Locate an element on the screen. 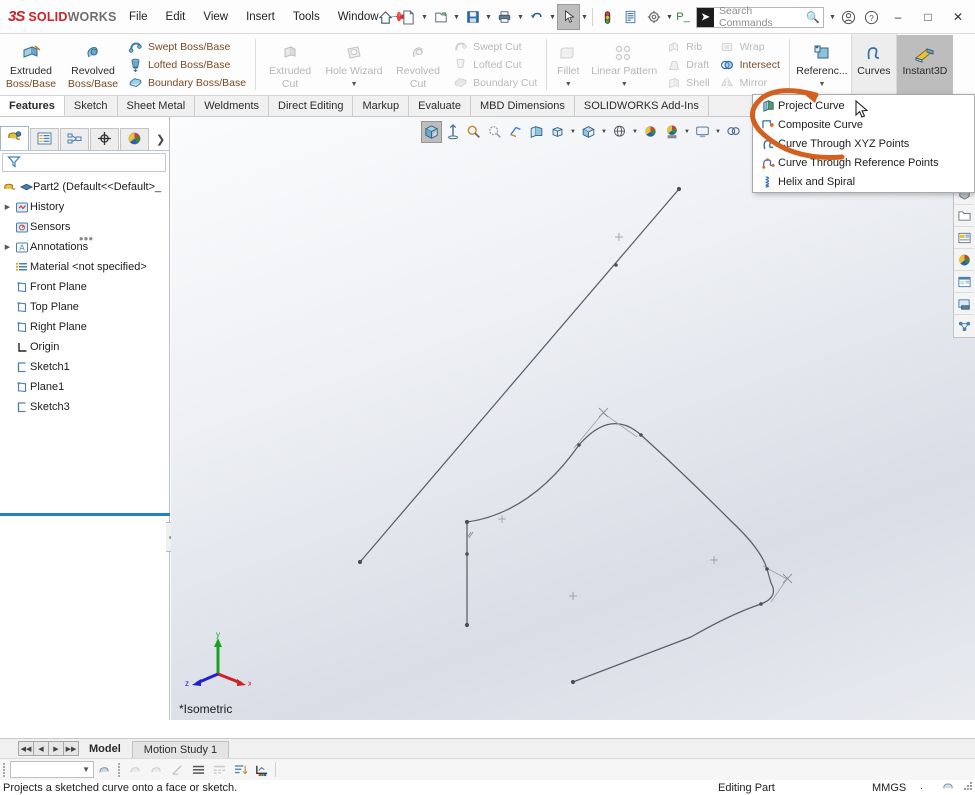 This screenshot has height=795, width=975. render-tools-button is located at coordinates (261, 769).